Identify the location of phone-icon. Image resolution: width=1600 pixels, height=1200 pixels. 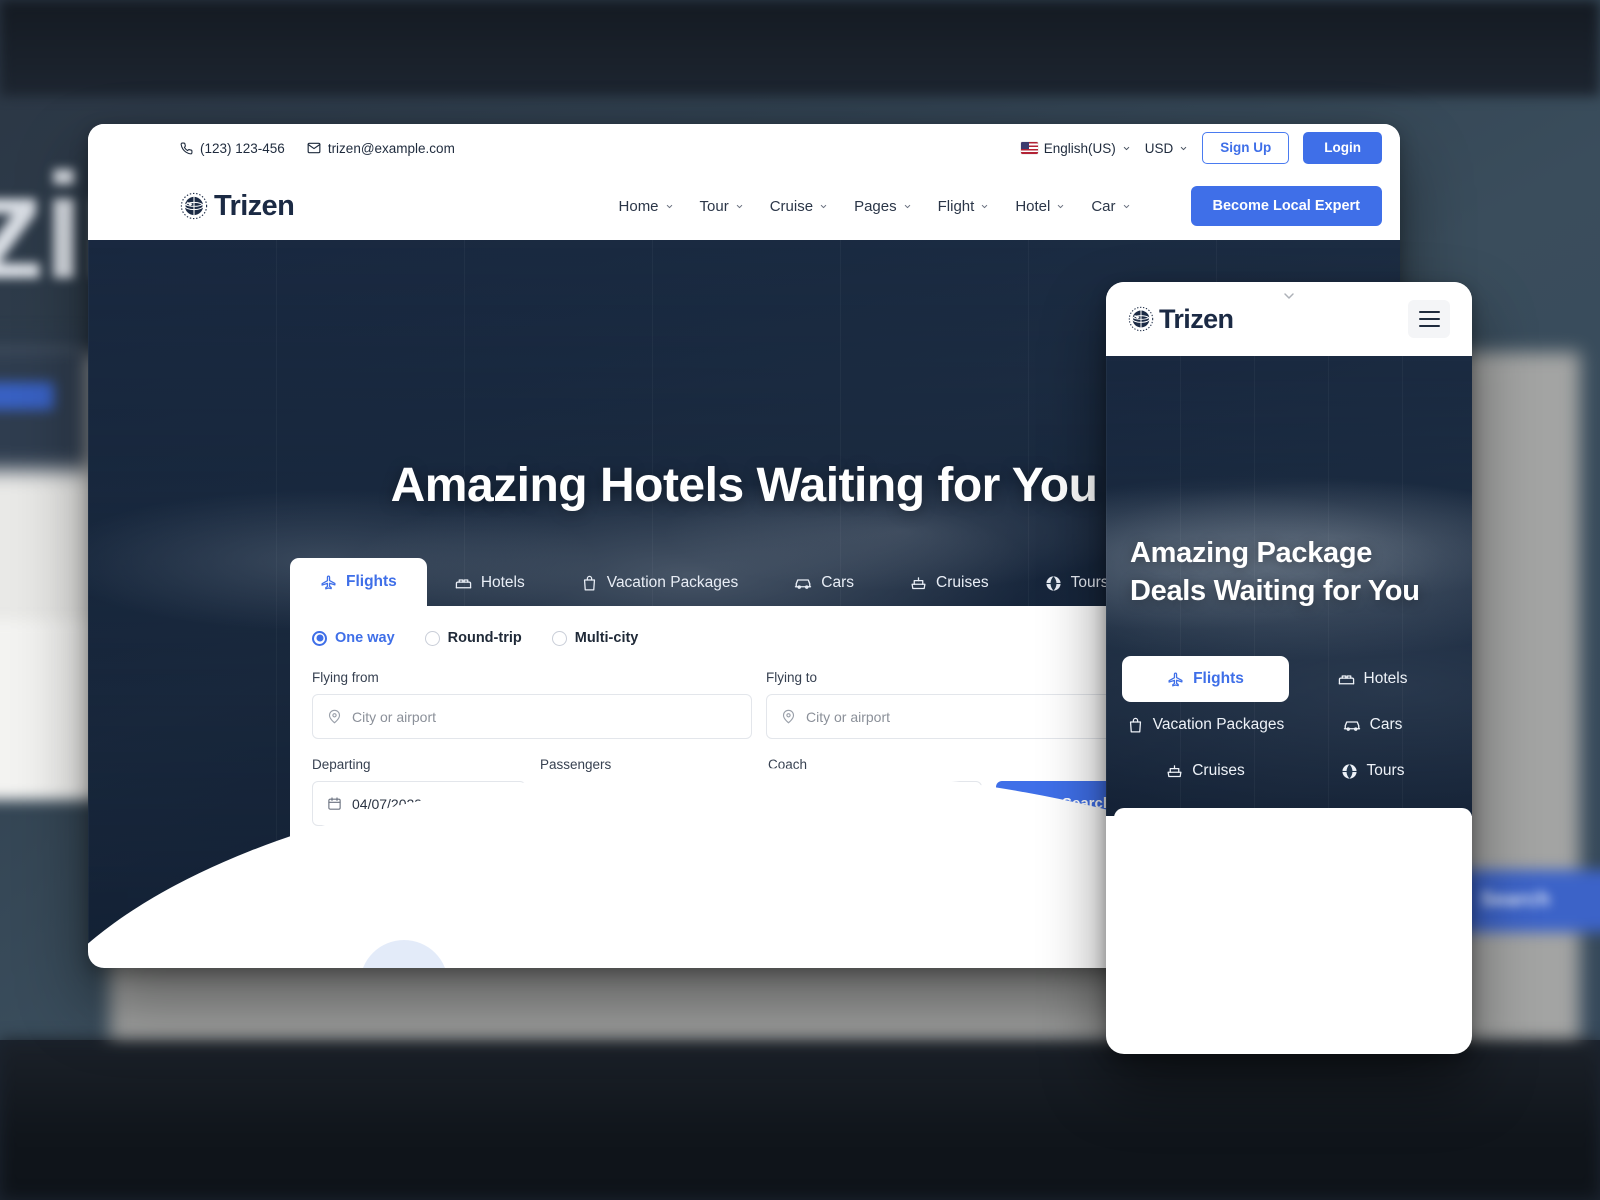
(186, 148).